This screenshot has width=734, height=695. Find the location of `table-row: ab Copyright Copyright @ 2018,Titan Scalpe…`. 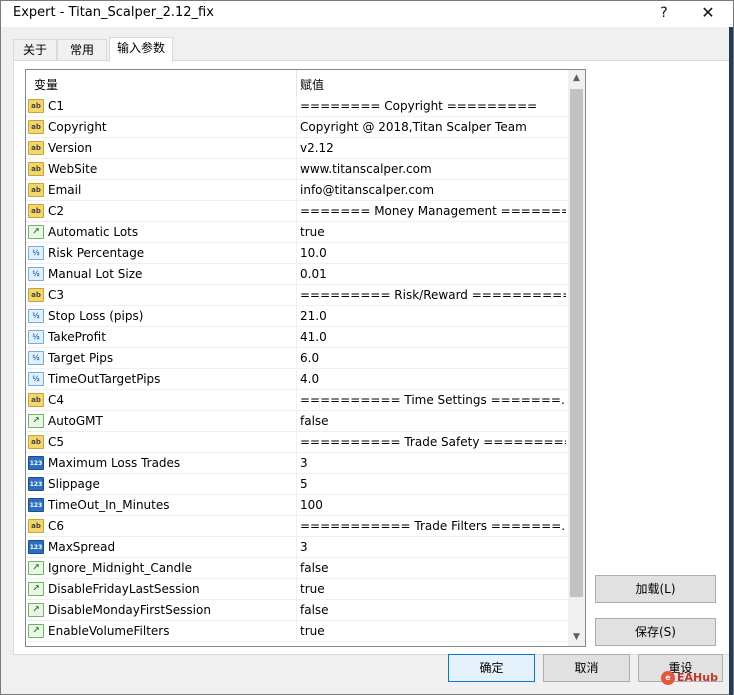

table-row: ab Copyright Copyright @ 2018,Titan Scalpe… is located at coordinates (297, 127).